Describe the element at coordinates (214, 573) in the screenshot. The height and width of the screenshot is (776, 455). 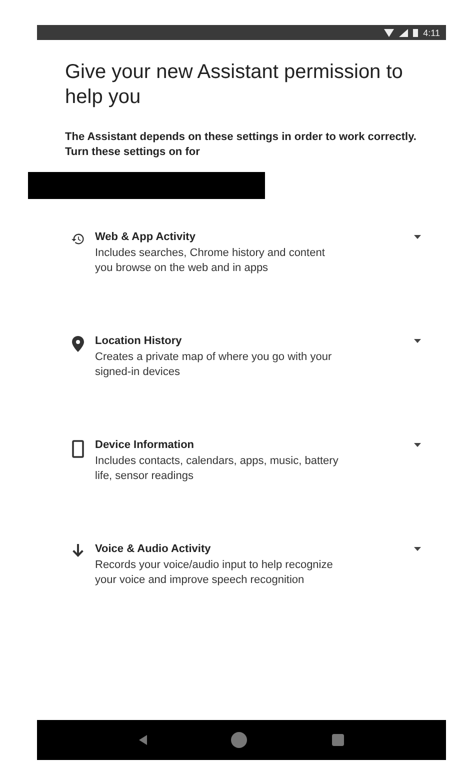
I see `setting-description: Records your voice/audio input to help recognize your voice and improve speech recognition` at that location.